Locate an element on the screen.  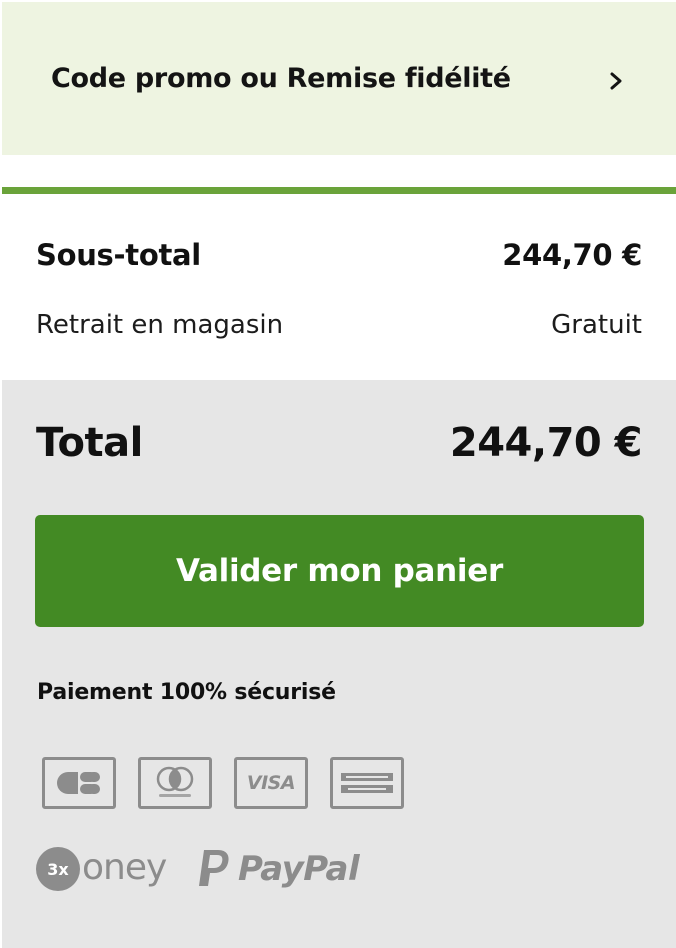
mastercard-icon is located at coordinates (175, 783).